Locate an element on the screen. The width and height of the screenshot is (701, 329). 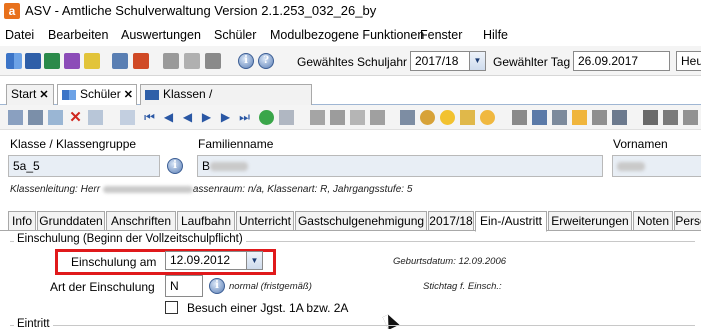
art-einschulung-label: Art der Einschulung is located at coordinates (102, 287).